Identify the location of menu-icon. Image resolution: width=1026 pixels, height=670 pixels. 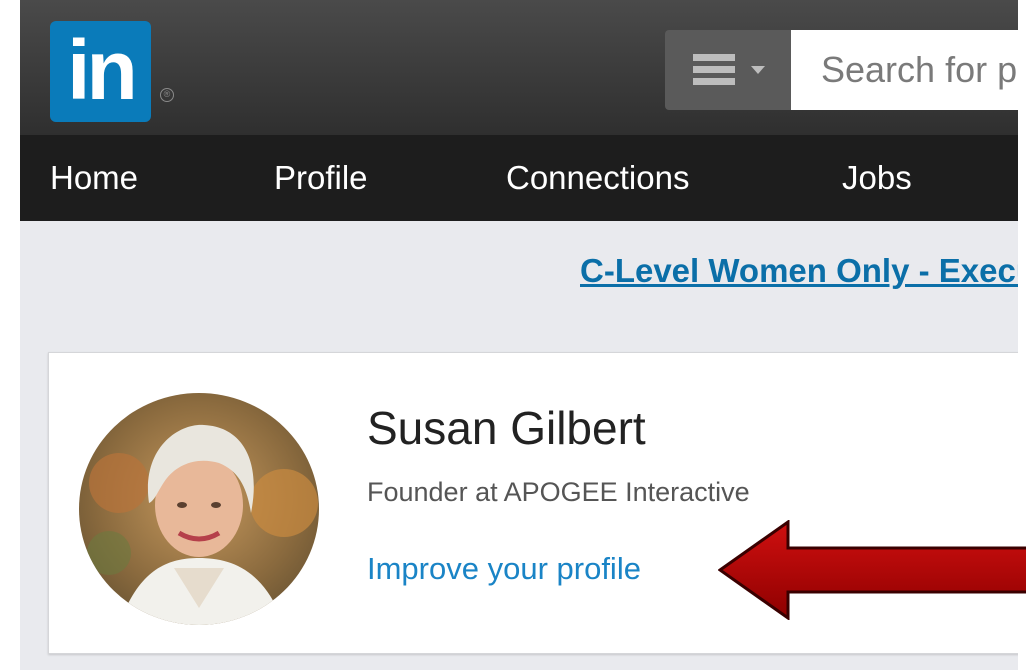
(714, 70).